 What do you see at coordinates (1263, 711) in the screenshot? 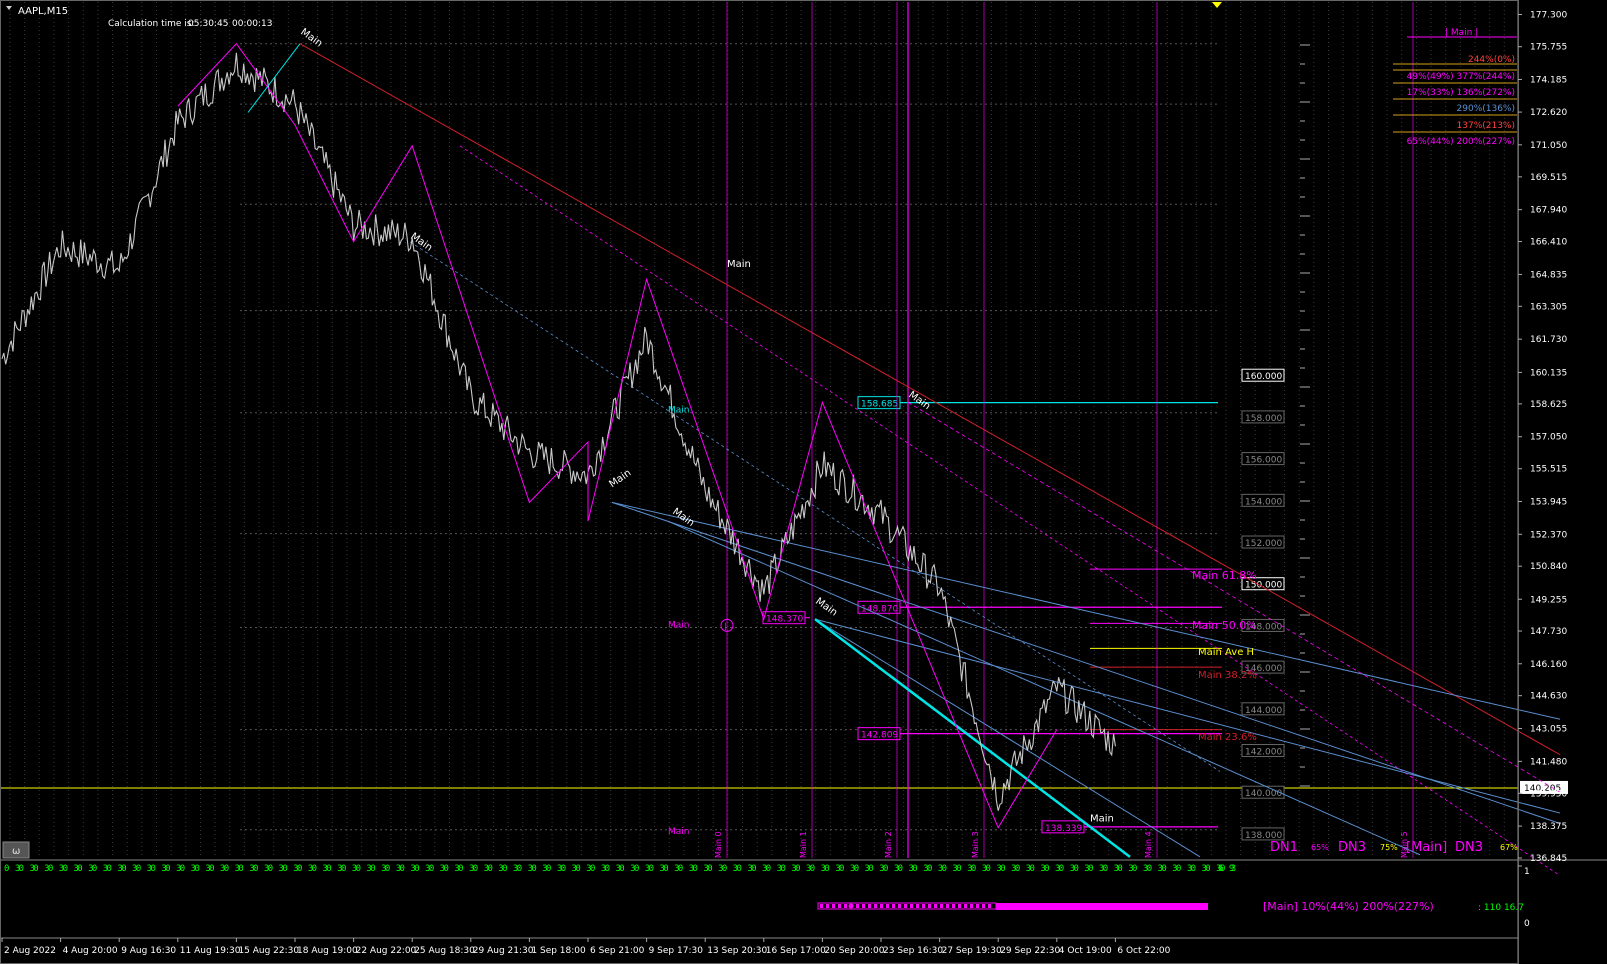
I see `price-tag: 144.000` at bounding box center [1263, 711].